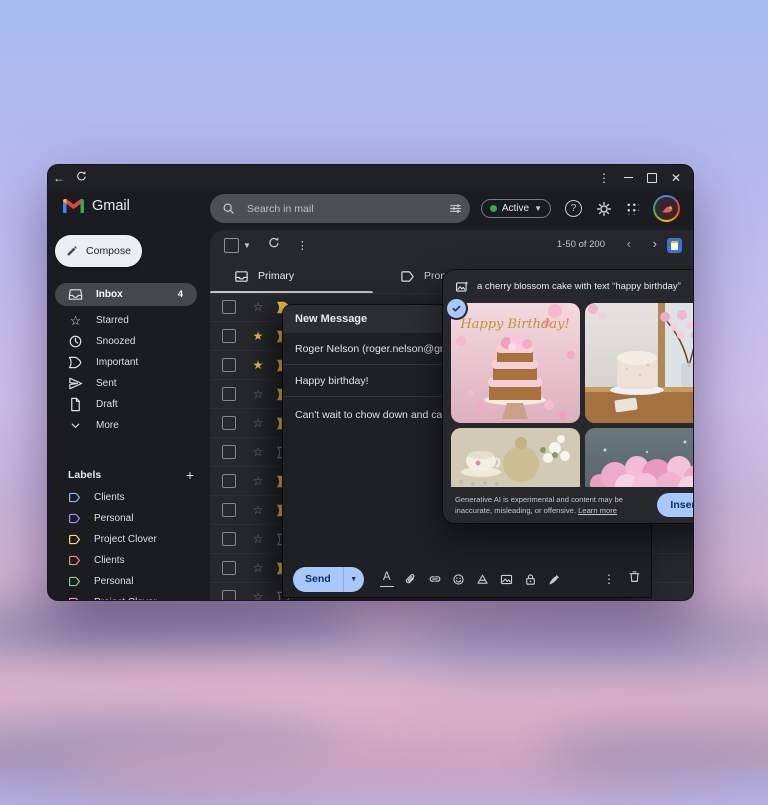 The image size is (768, 805). I want to click on sidebar-label-project-clover-2: Project Clover, so click(129, 596).